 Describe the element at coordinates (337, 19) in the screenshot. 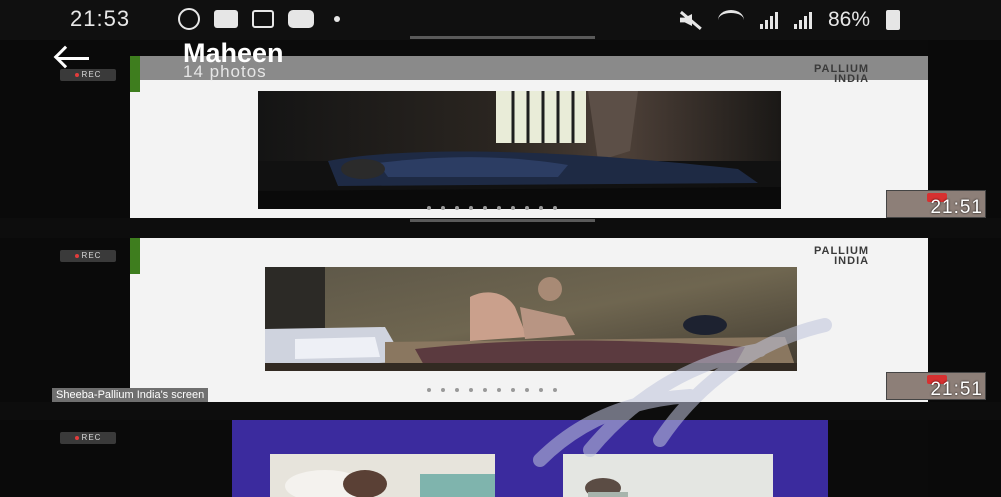

I see `notification-dot-icon` at that location.